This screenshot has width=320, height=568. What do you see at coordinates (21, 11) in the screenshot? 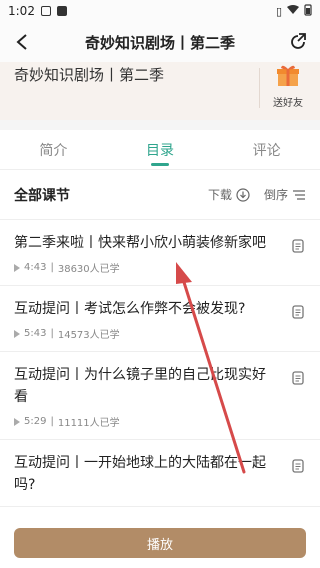
I see `status-time: 1:02` at bounding box center [21, 11].